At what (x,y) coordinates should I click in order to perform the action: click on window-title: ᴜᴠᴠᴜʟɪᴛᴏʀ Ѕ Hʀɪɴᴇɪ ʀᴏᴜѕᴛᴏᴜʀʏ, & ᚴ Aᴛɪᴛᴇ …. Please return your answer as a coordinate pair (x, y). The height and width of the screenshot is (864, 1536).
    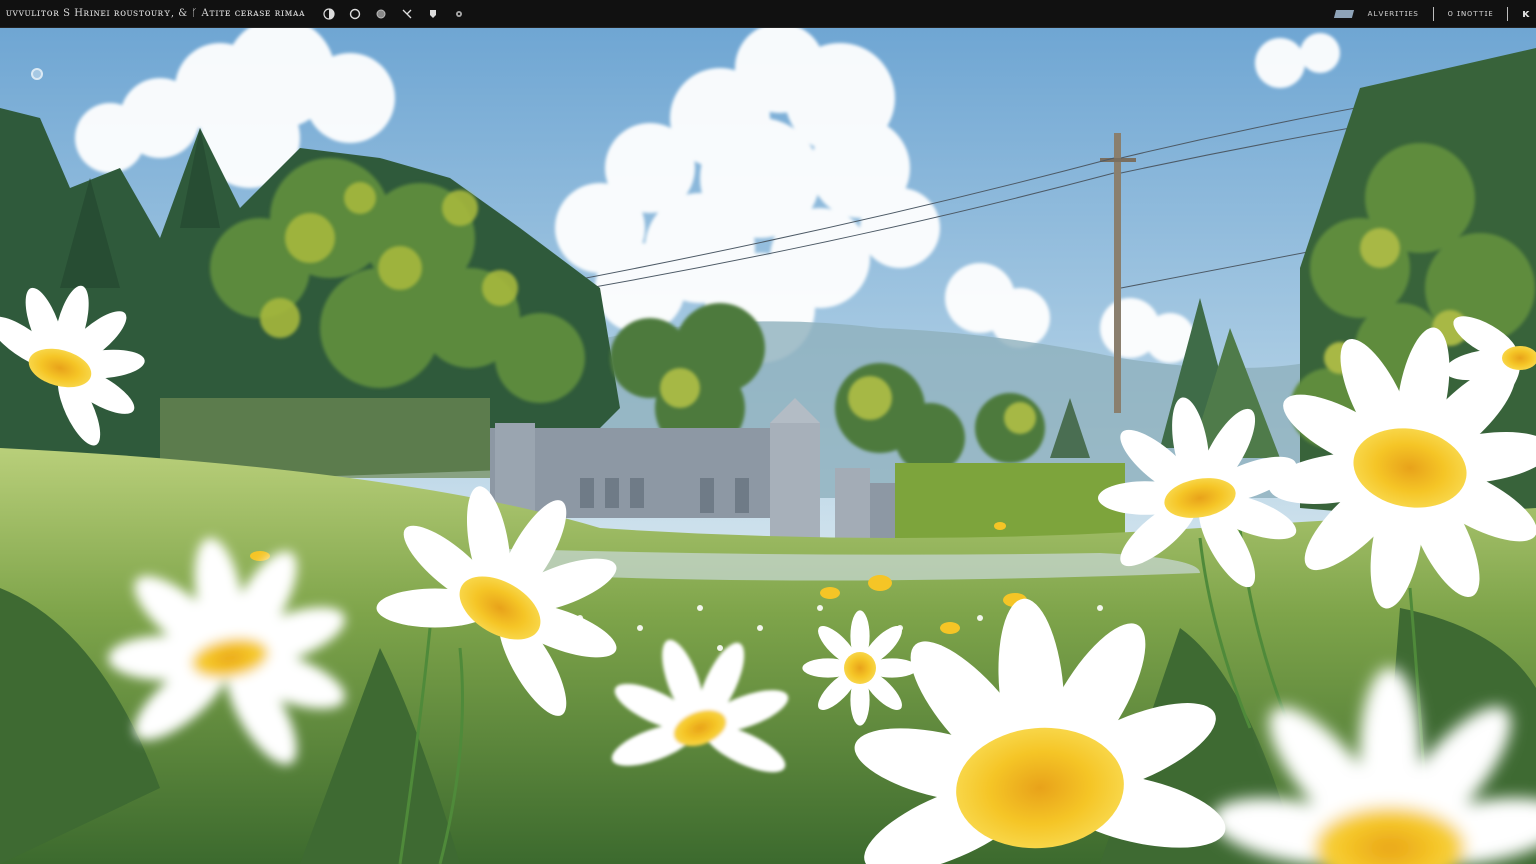
    Looking at the image, I should click on (156, 13).